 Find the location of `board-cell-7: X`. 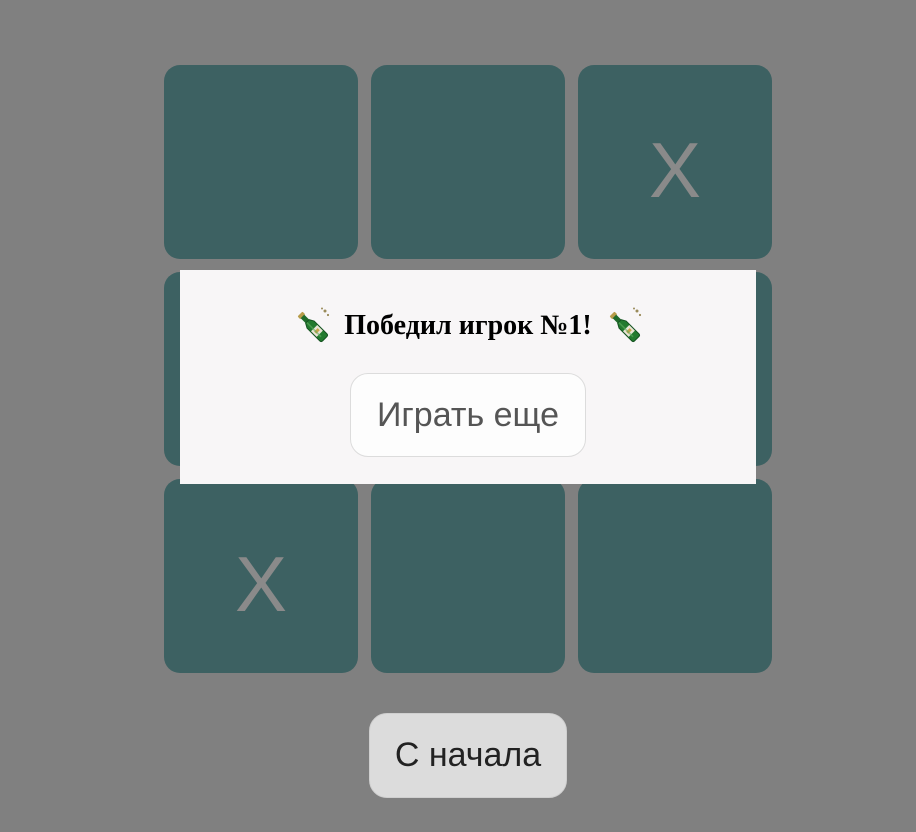

board-cell-7: X is located at coordinates (261, 576).